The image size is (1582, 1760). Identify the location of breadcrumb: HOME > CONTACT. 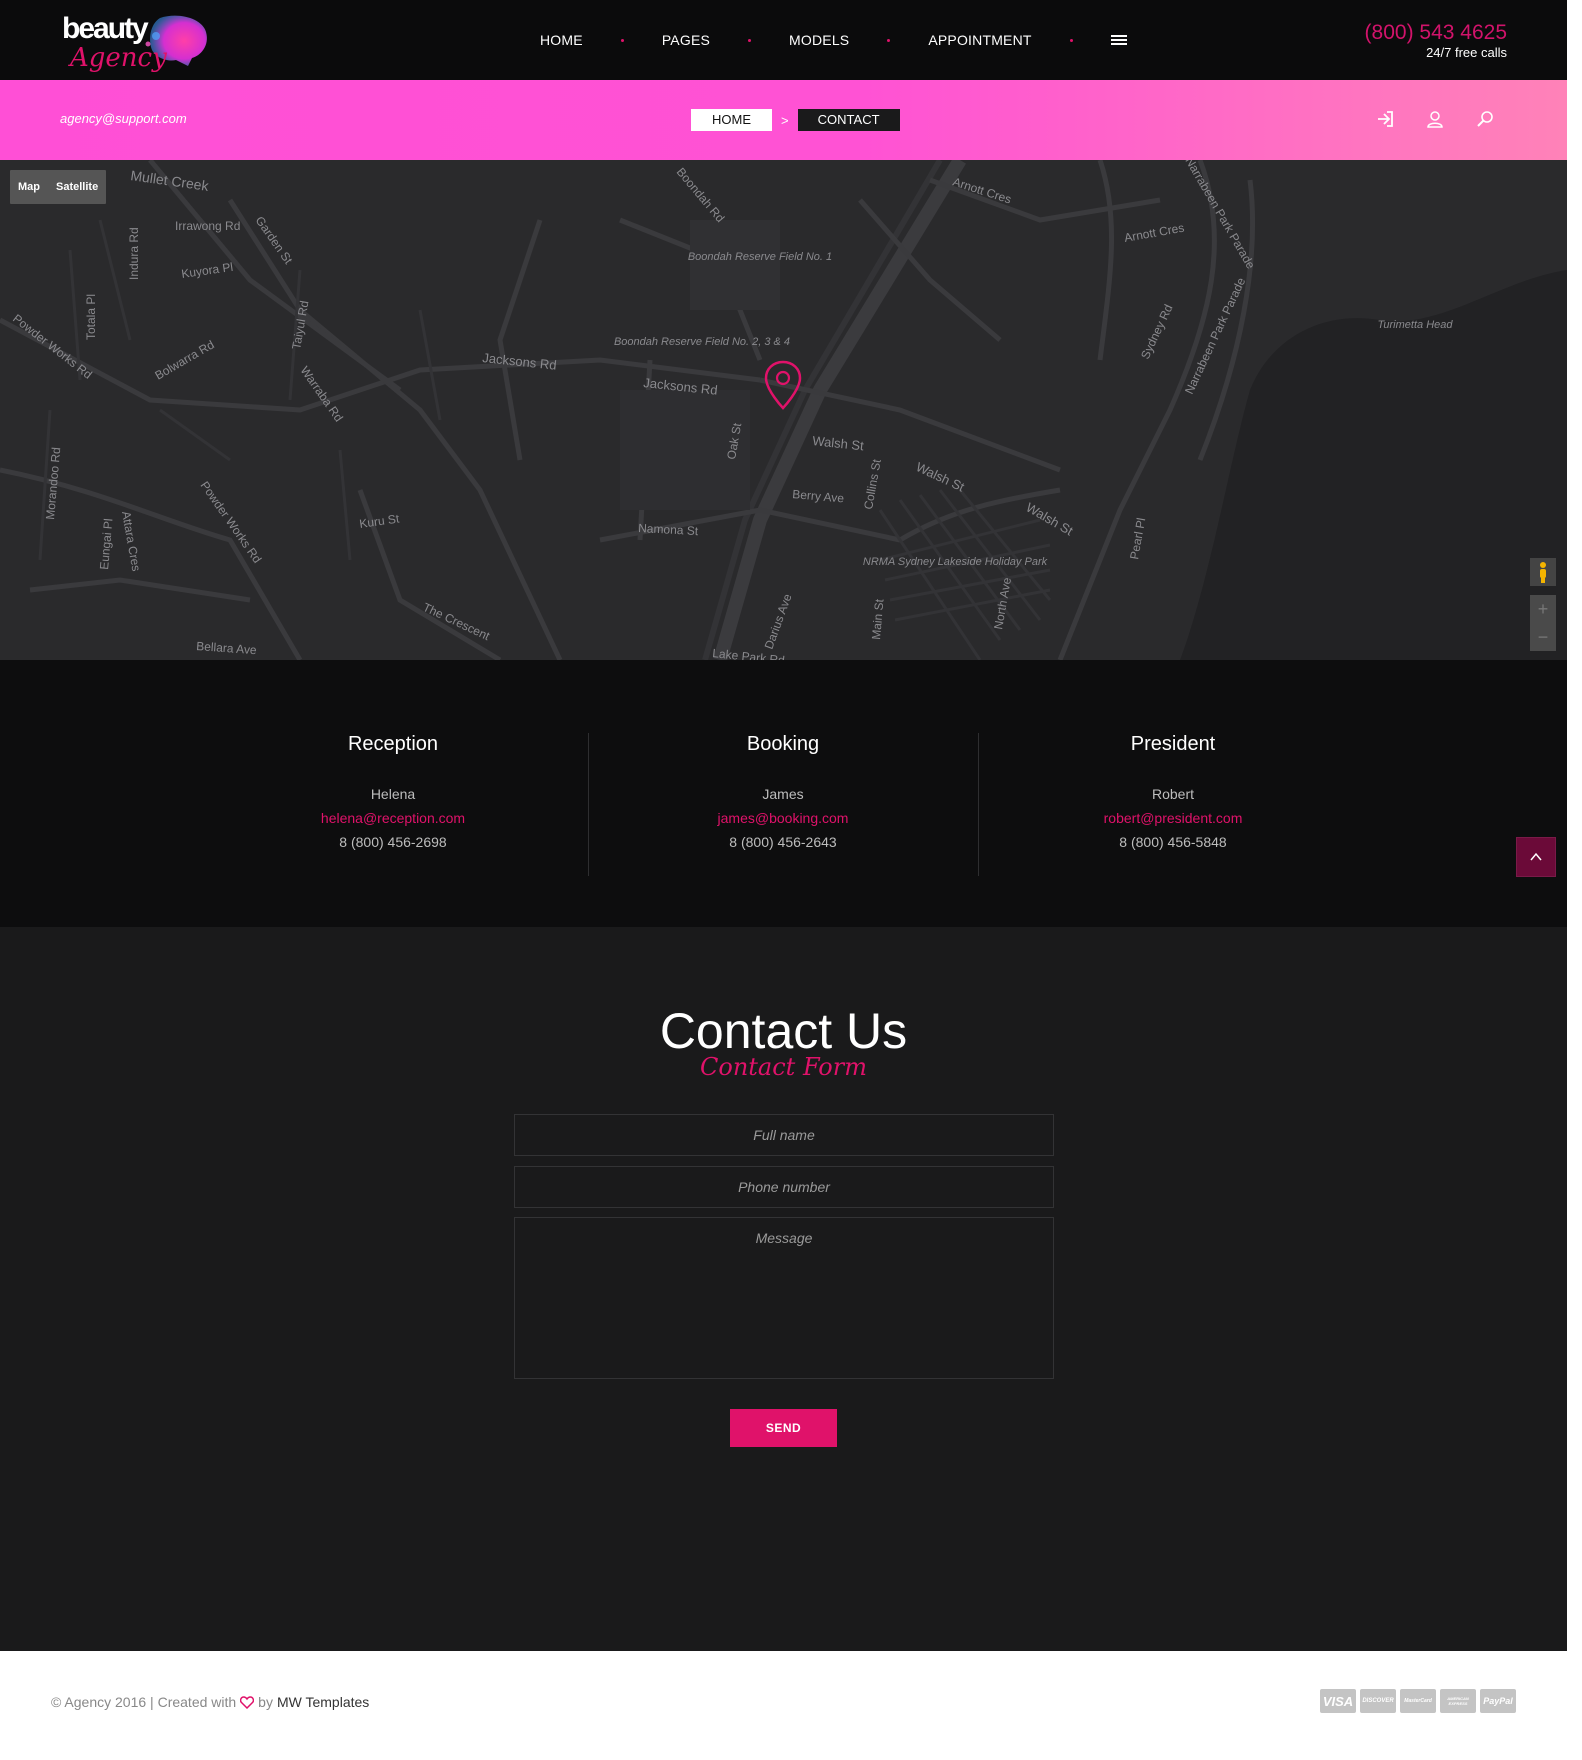
(795, 120).